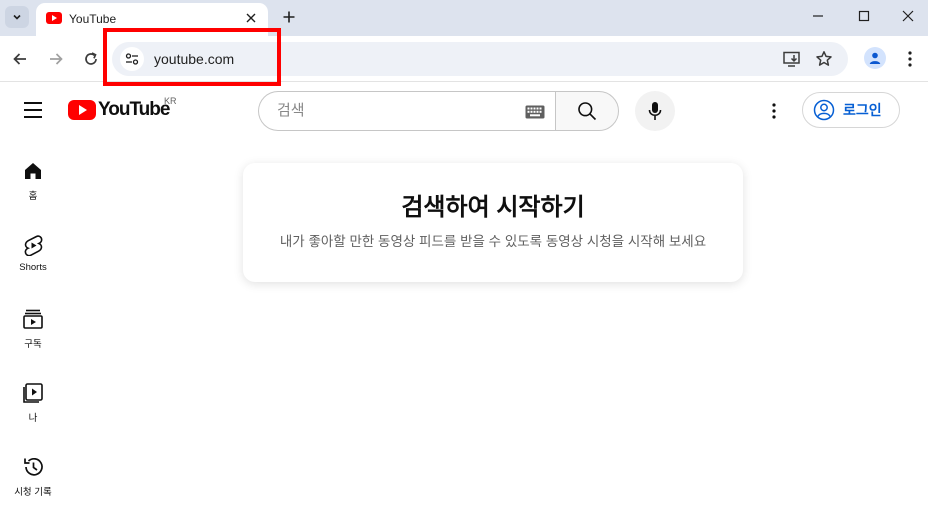 The height and width of the screenshot is (516, 928). I want to click on minimize-window-button, so click(818, 16).